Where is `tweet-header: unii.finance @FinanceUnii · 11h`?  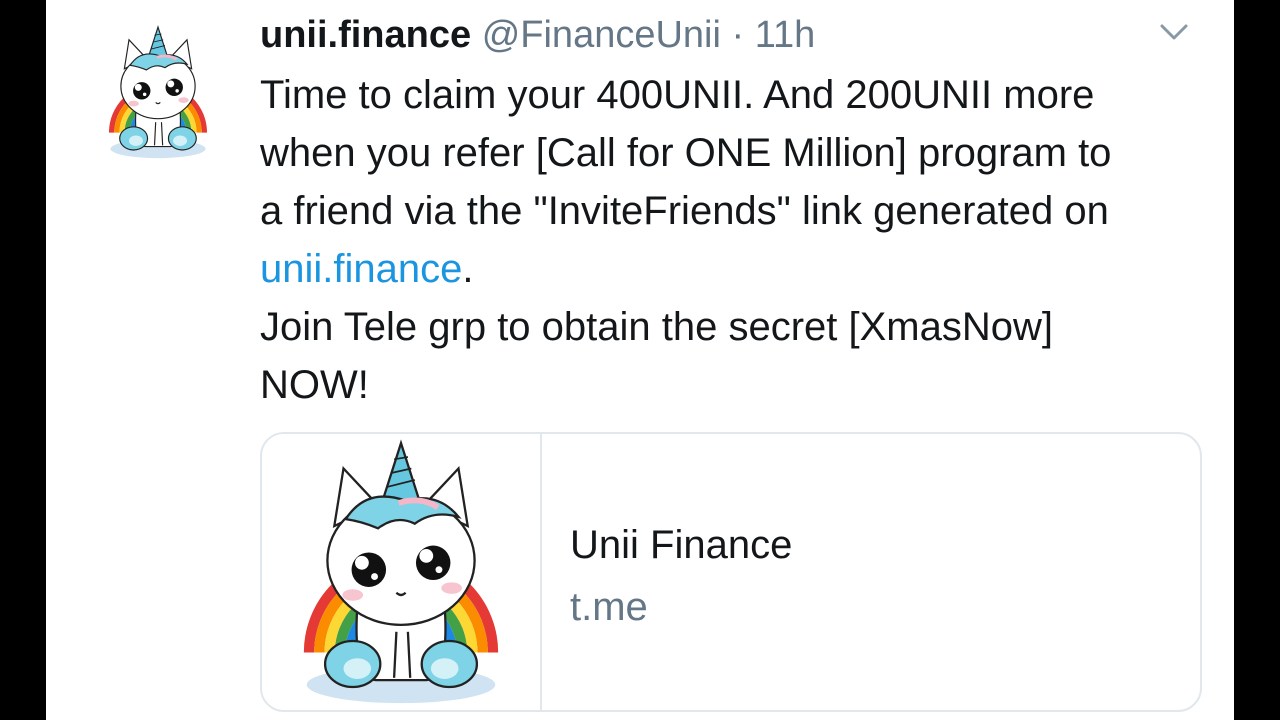
tweet-header: unii.finance @FinanceUnii · 11h is located at coordinates (537, 35).